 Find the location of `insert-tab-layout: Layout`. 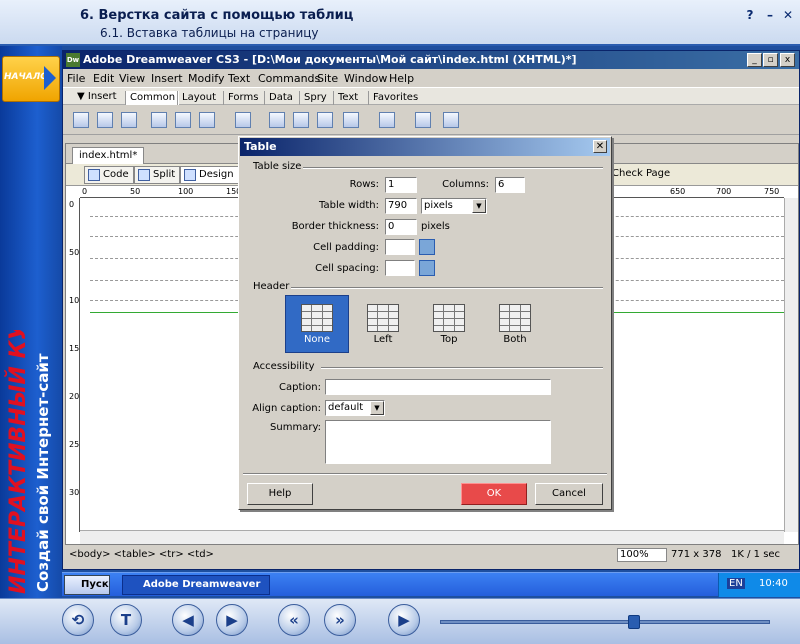

insert-tab-layout: Layout is located at coordinates (198, 98).